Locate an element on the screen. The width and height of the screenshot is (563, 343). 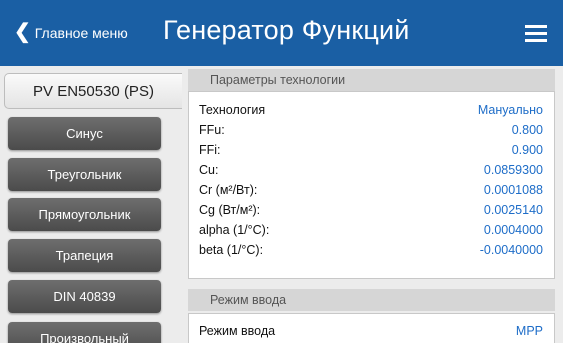
param-label: Cg (Вт/м²): is located at coordinates (230, 210).